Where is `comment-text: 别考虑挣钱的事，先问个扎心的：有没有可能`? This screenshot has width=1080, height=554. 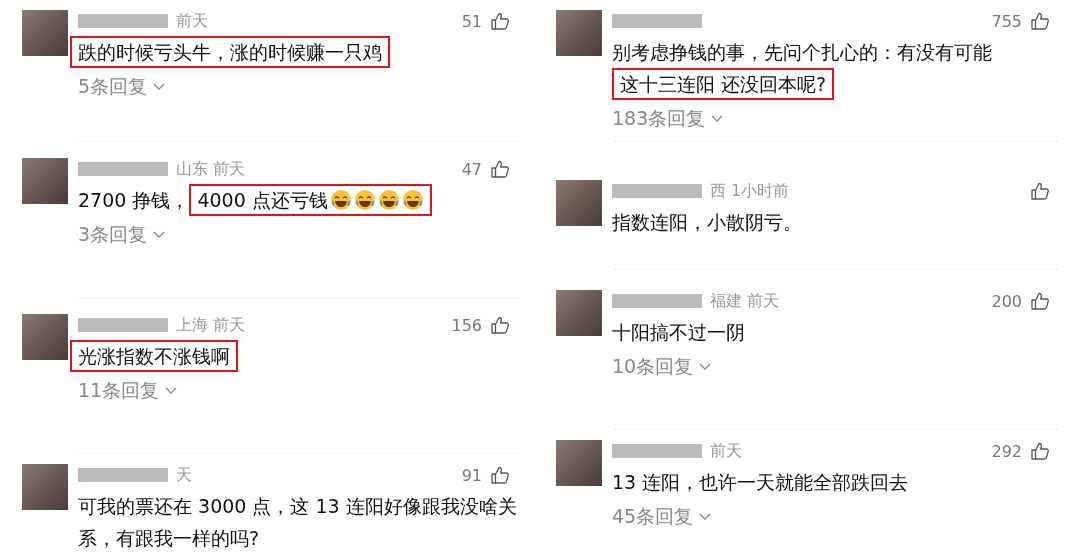
comment-text: 别考虑挣钱的事，先问个扎心的：有没有可能 is located at coordinates (802, 52).